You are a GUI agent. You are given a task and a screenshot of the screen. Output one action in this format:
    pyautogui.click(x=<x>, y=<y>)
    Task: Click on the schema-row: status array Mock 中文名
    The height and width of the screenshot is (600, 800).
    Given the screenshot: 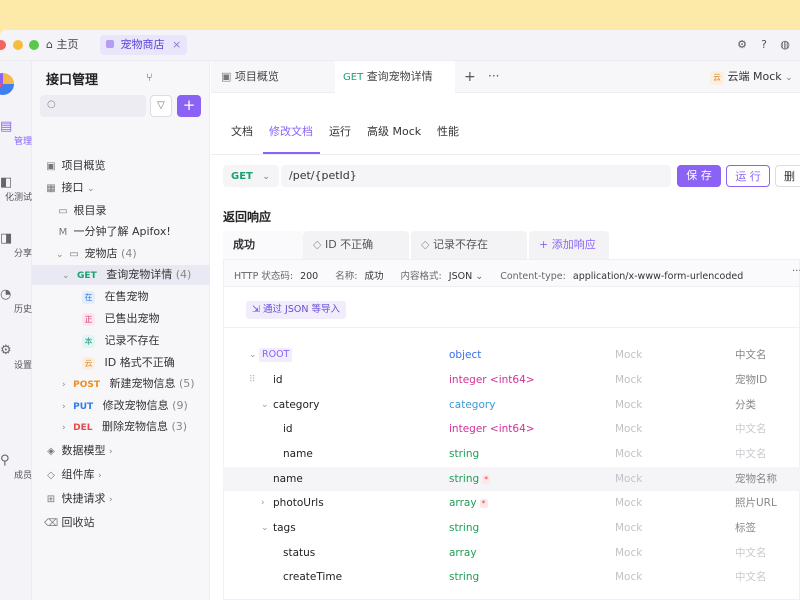 What is the action you would take?
    pyautogui.click(x=511, y=553)
    